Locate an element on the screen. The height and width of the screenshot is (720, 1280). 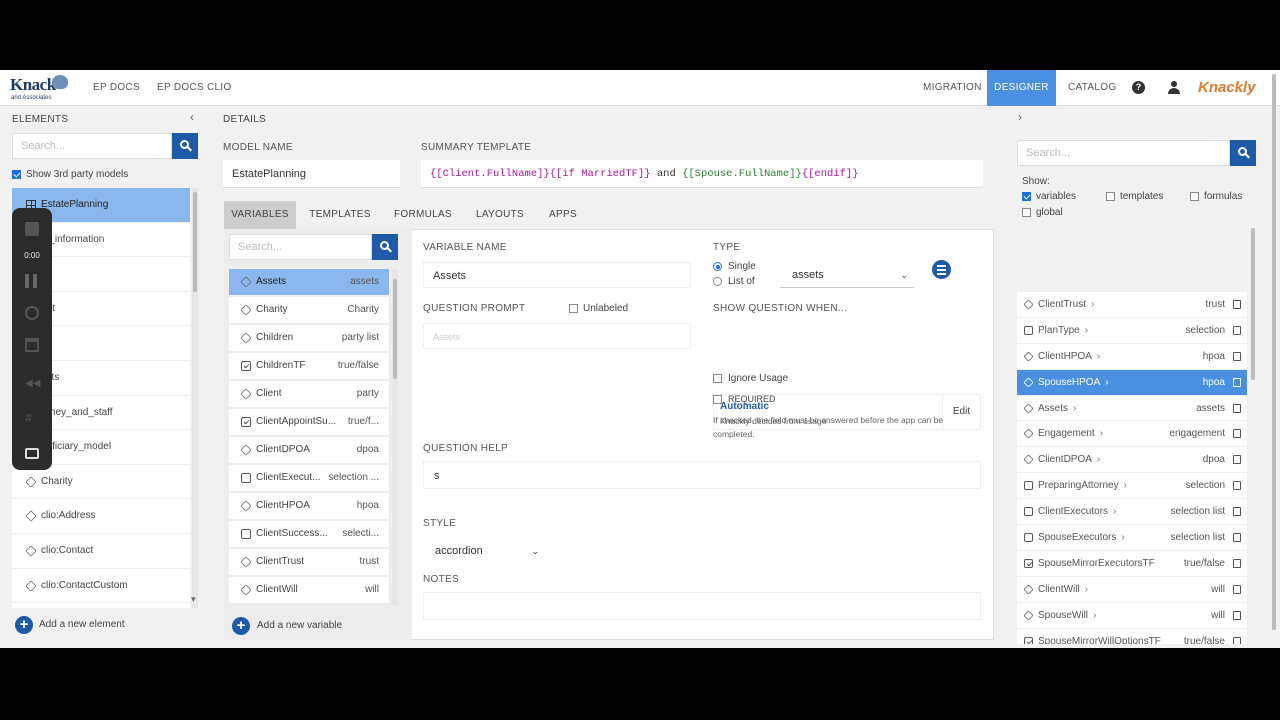
catalog-item: SpouseMirrorExecutorsTF true/false is located at coordinates (1132, 563).